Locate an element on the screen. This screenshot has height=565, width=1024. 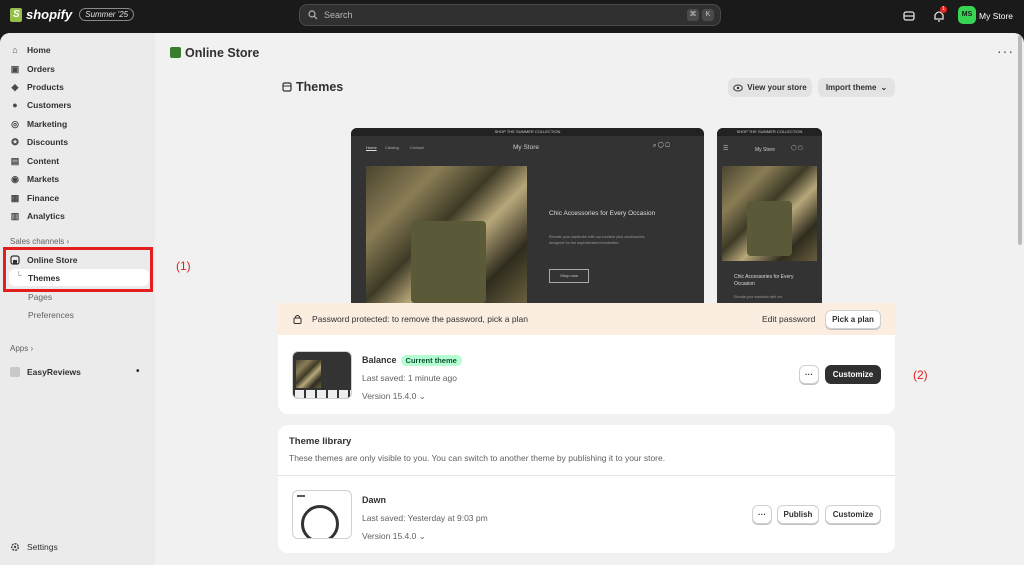
scrollbar is located at coordinates (1020, 140).